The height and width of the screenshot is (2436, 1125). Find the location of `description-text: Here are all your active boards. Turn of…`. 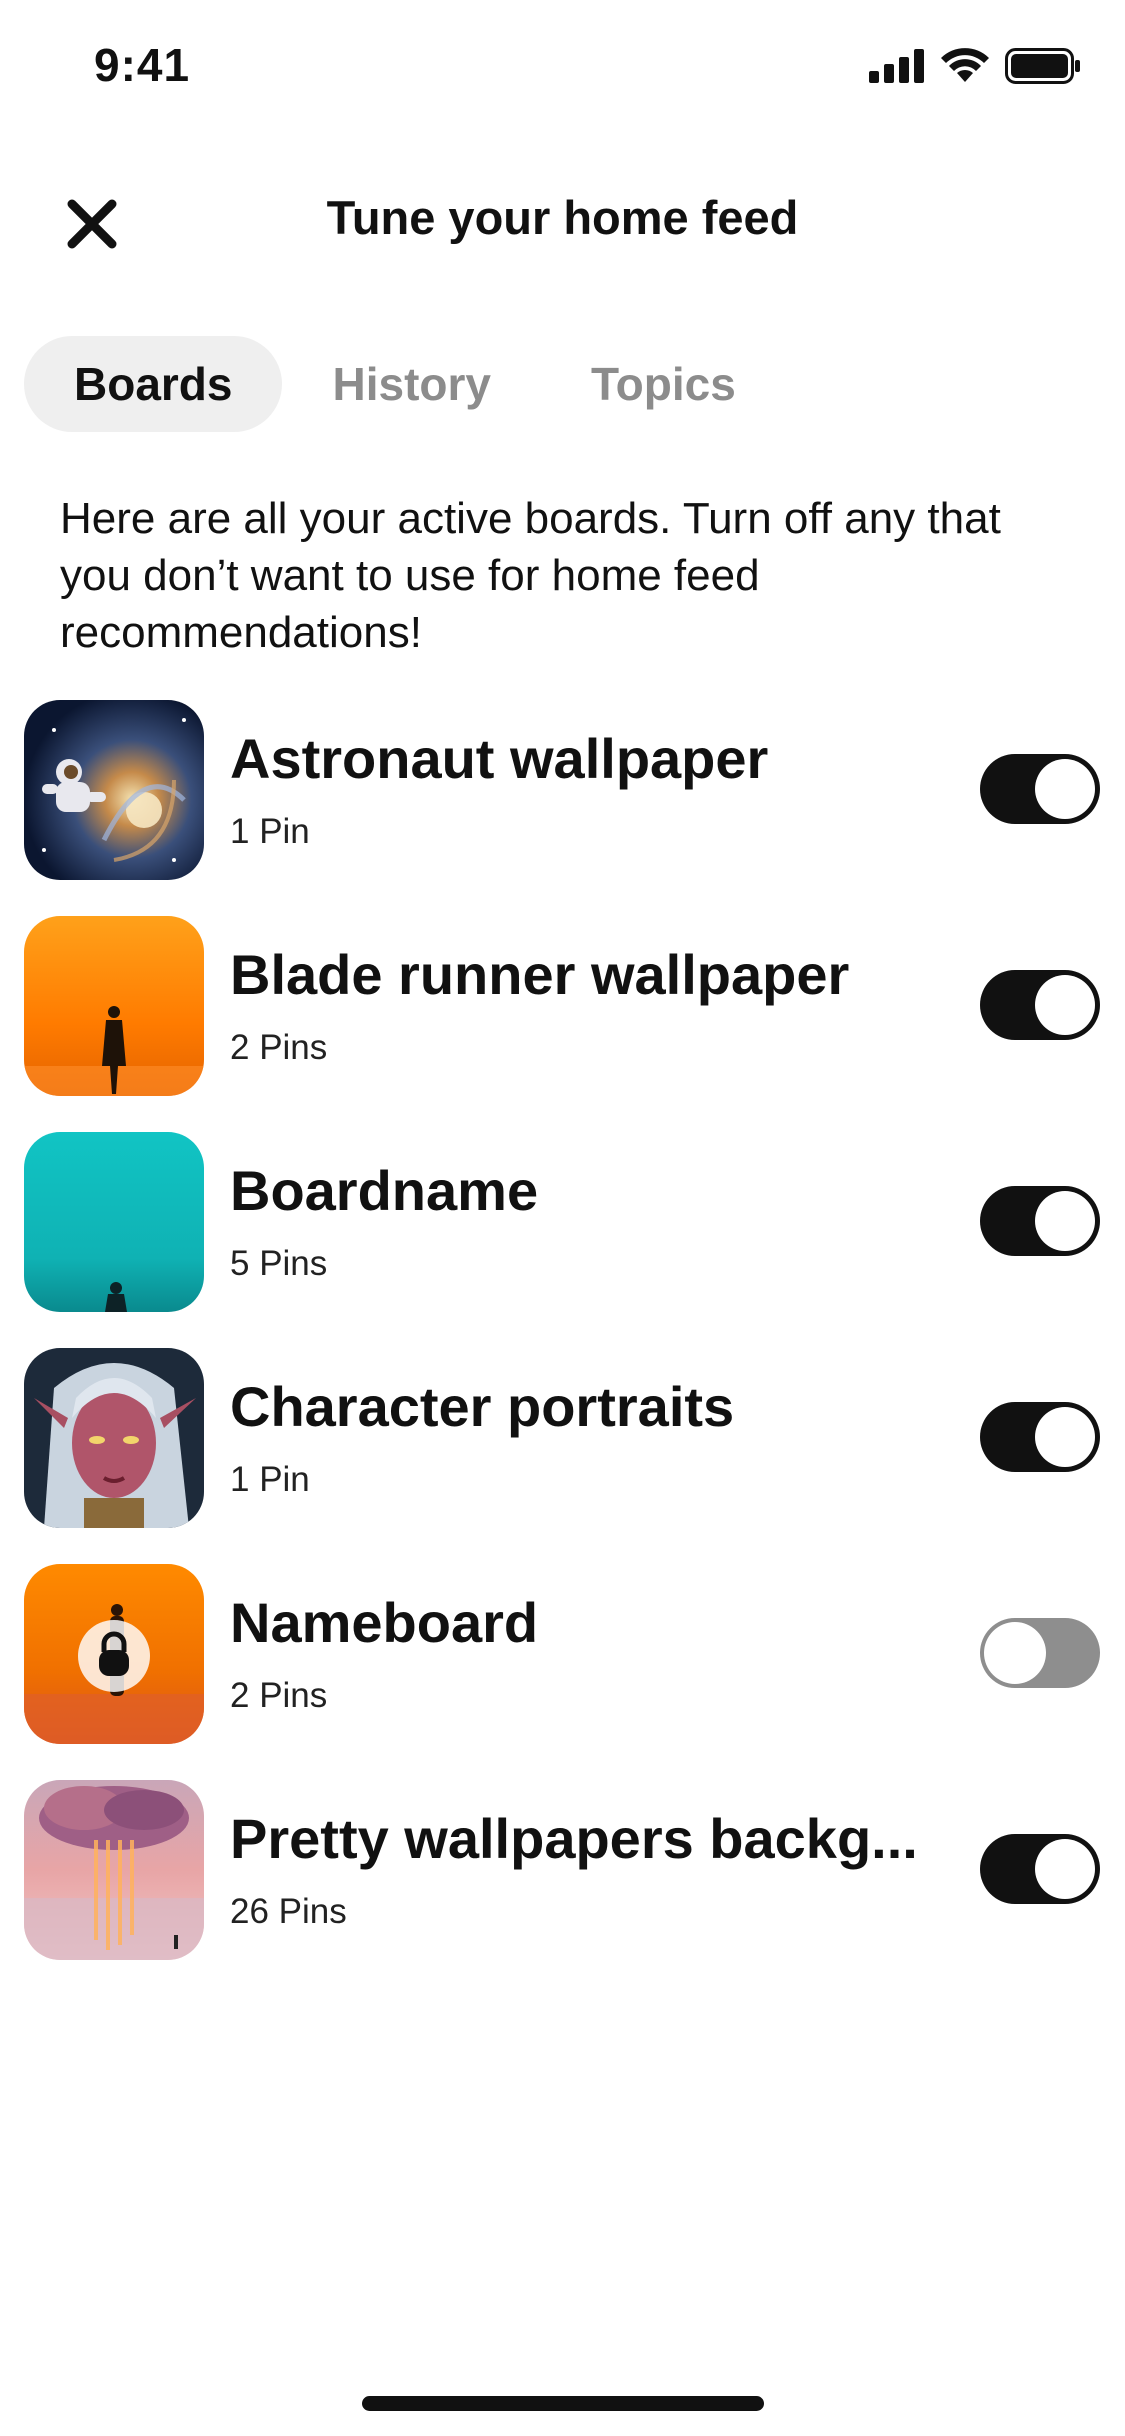

description-text: Here are all your active boards. Turn of… is located at coordinates (530, 575).